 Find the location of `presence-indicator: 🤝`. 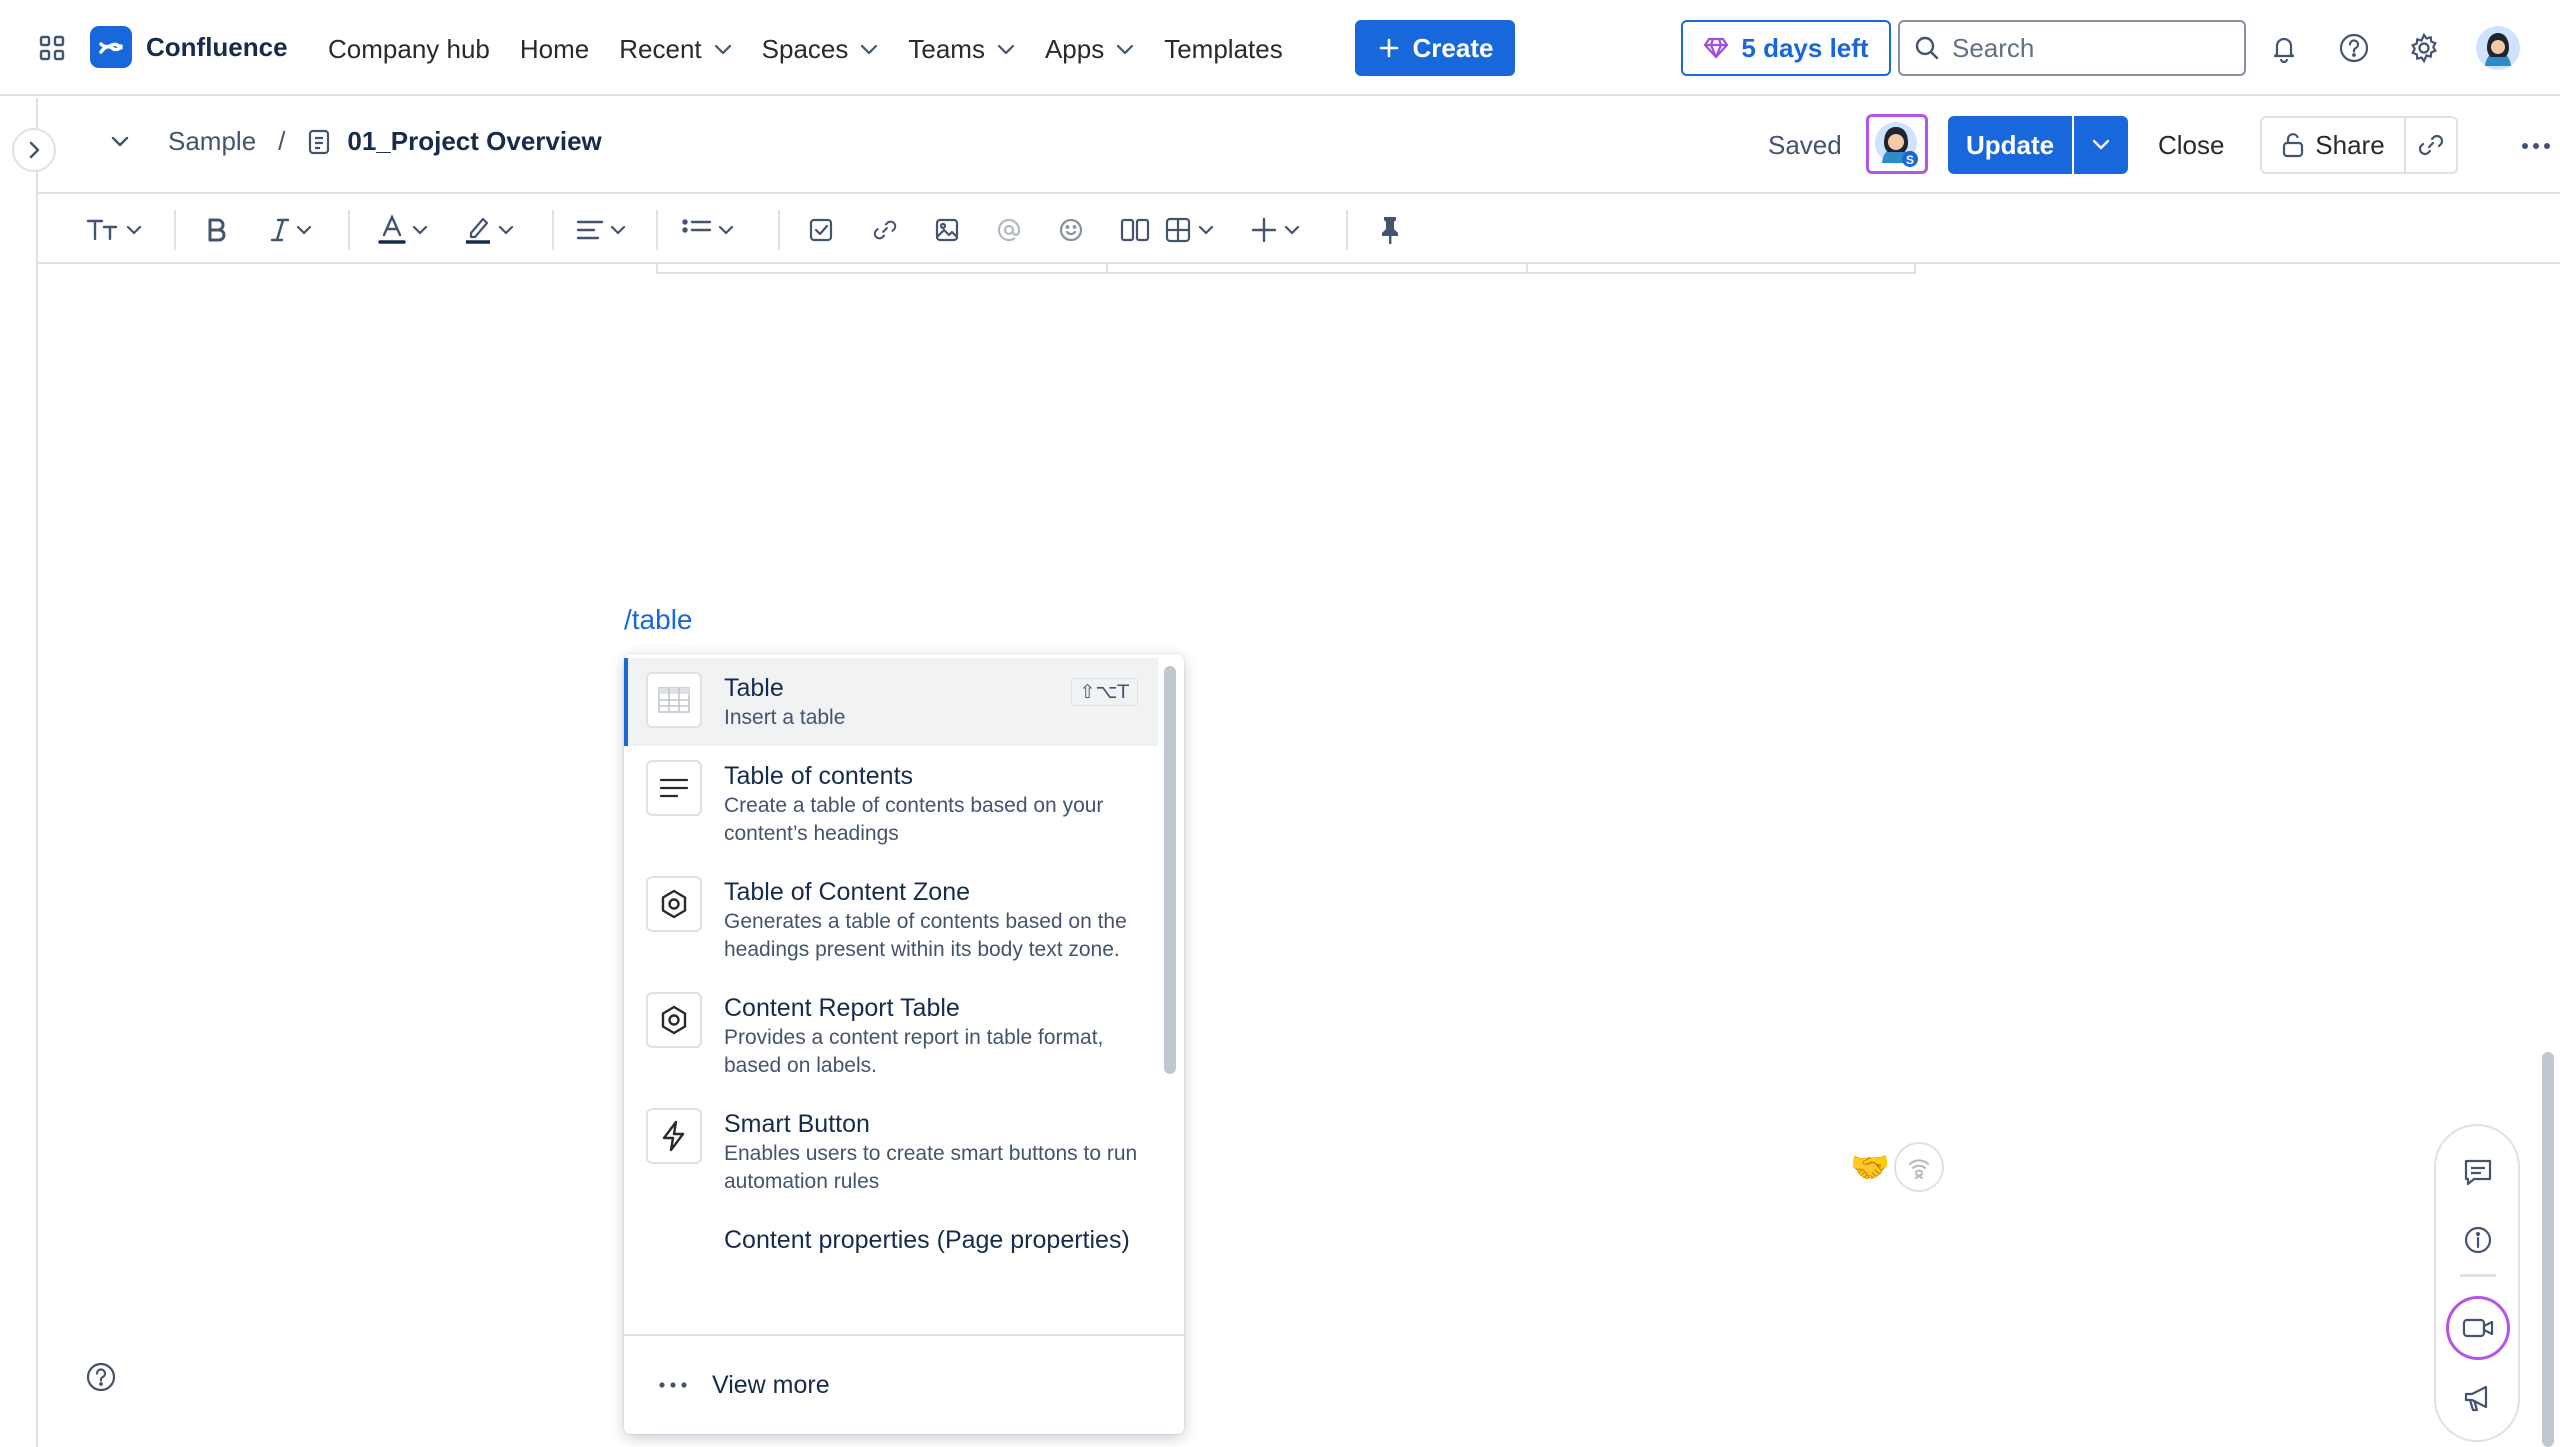

presence-indicator: 🤝 is located at coordinates (1897, 1167).